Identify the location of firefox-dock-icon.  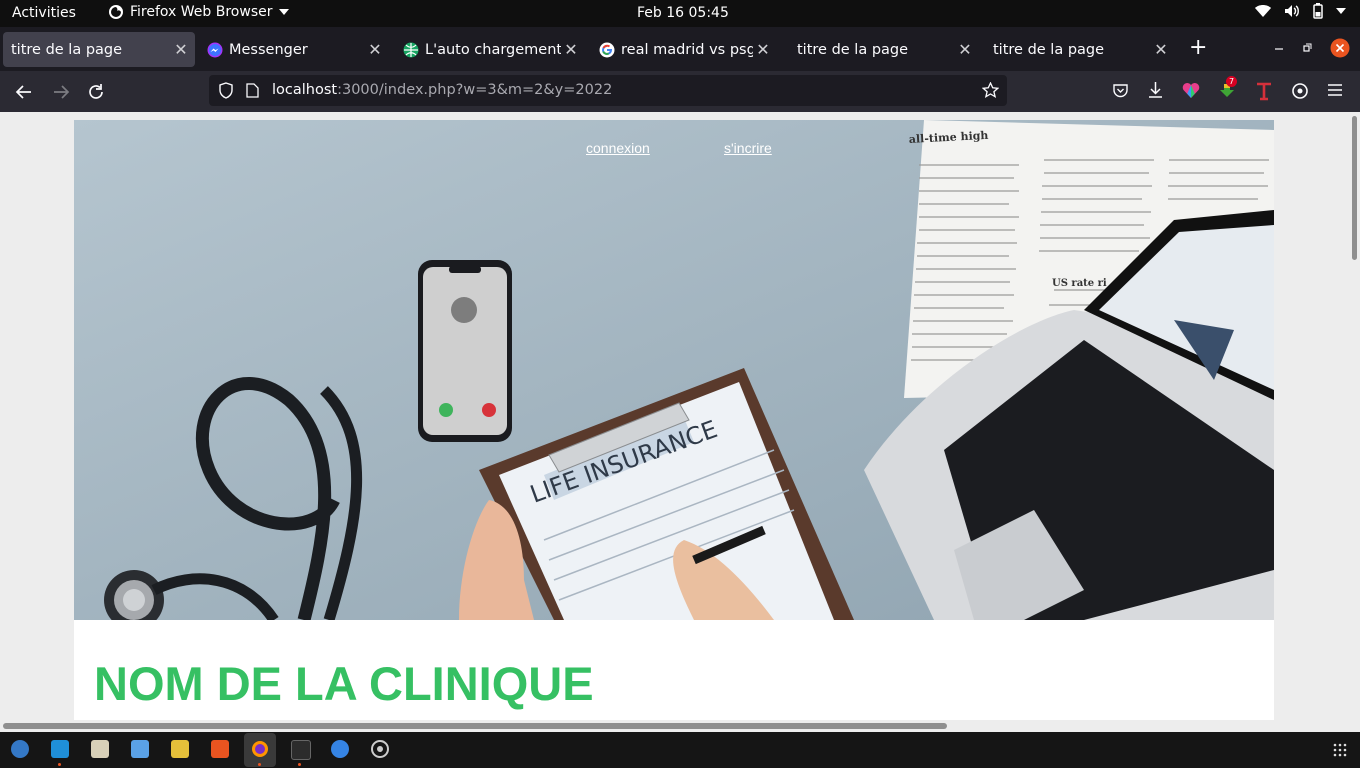
(260, 749).